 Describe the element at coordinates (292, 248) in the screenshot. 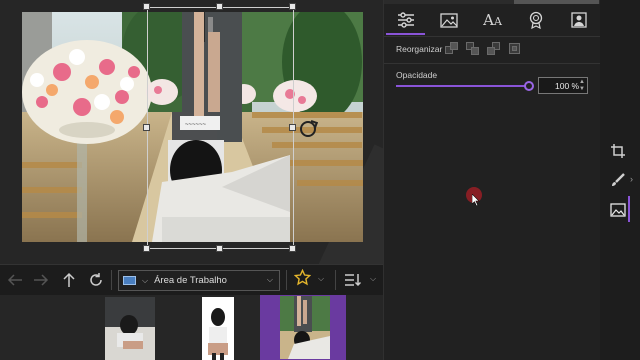

I see `resize-handle-bottom-right` at that location.